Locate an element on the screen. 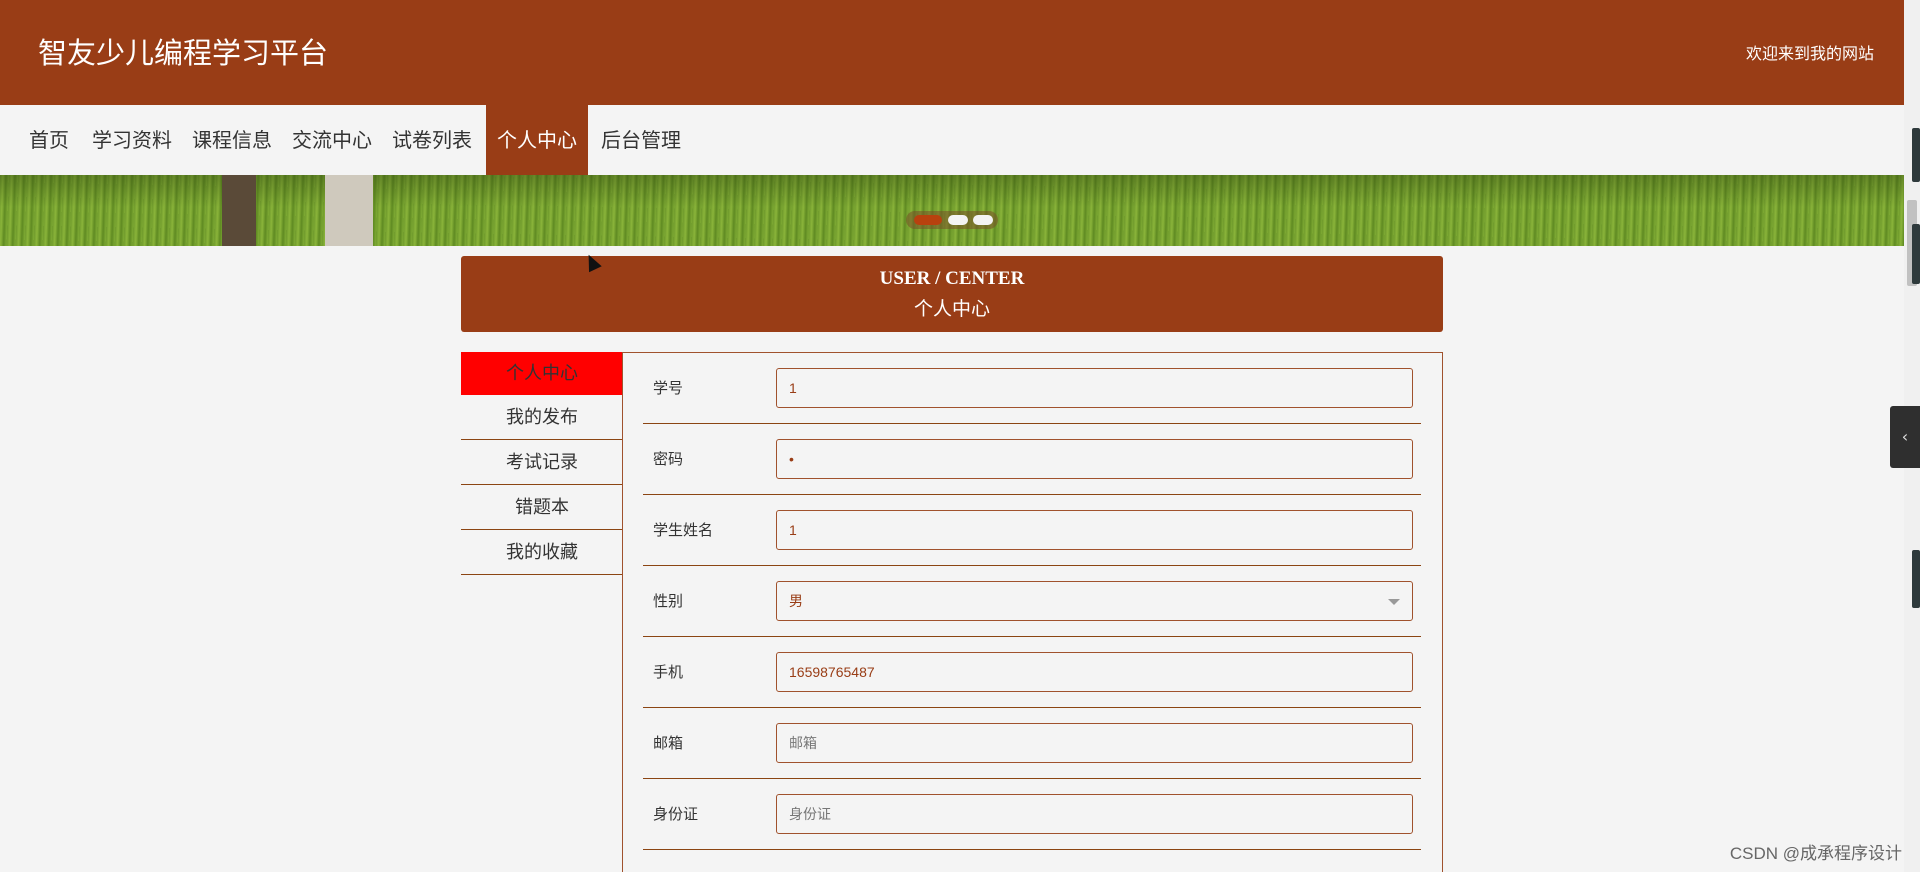 The height and width of the screenshot is (872, 1920). form-row-id-card: 身份证 身份证 is located at coordinates (1032, 814).